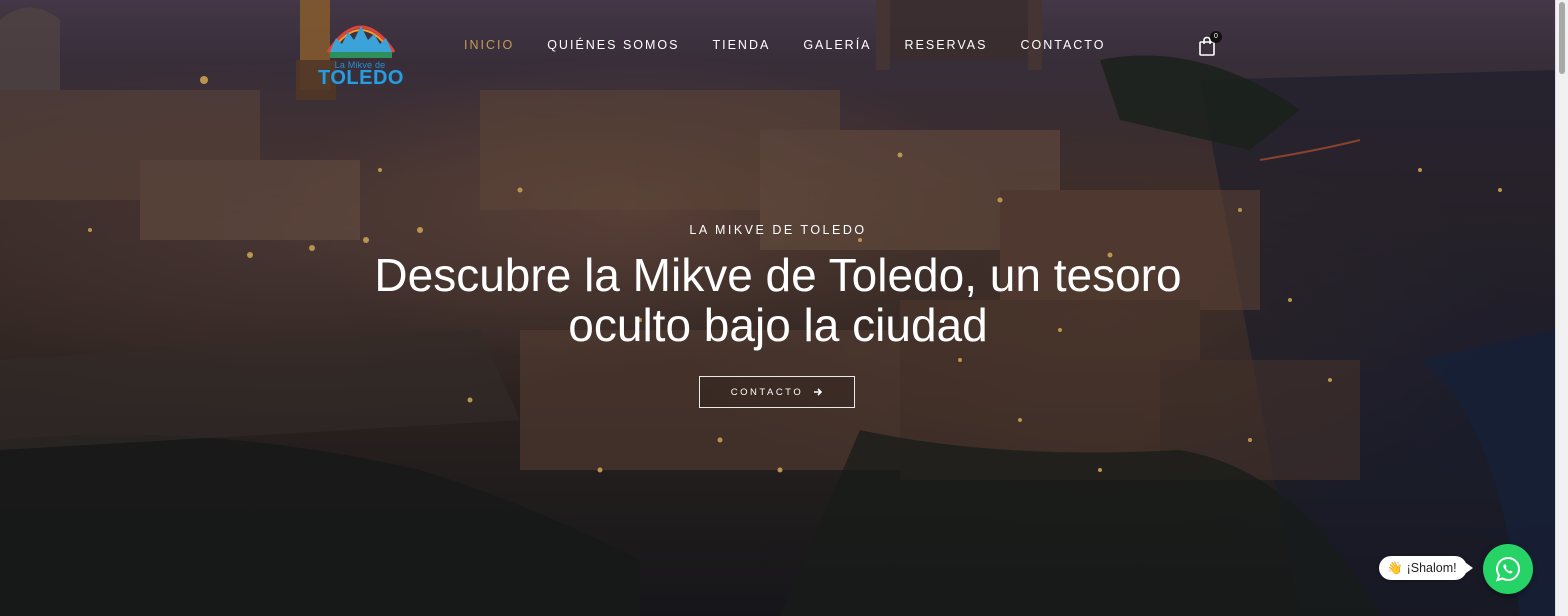 This screenshot has height=616, width=1568. I want to click on logo-emblem-icon, so click(361, 41).